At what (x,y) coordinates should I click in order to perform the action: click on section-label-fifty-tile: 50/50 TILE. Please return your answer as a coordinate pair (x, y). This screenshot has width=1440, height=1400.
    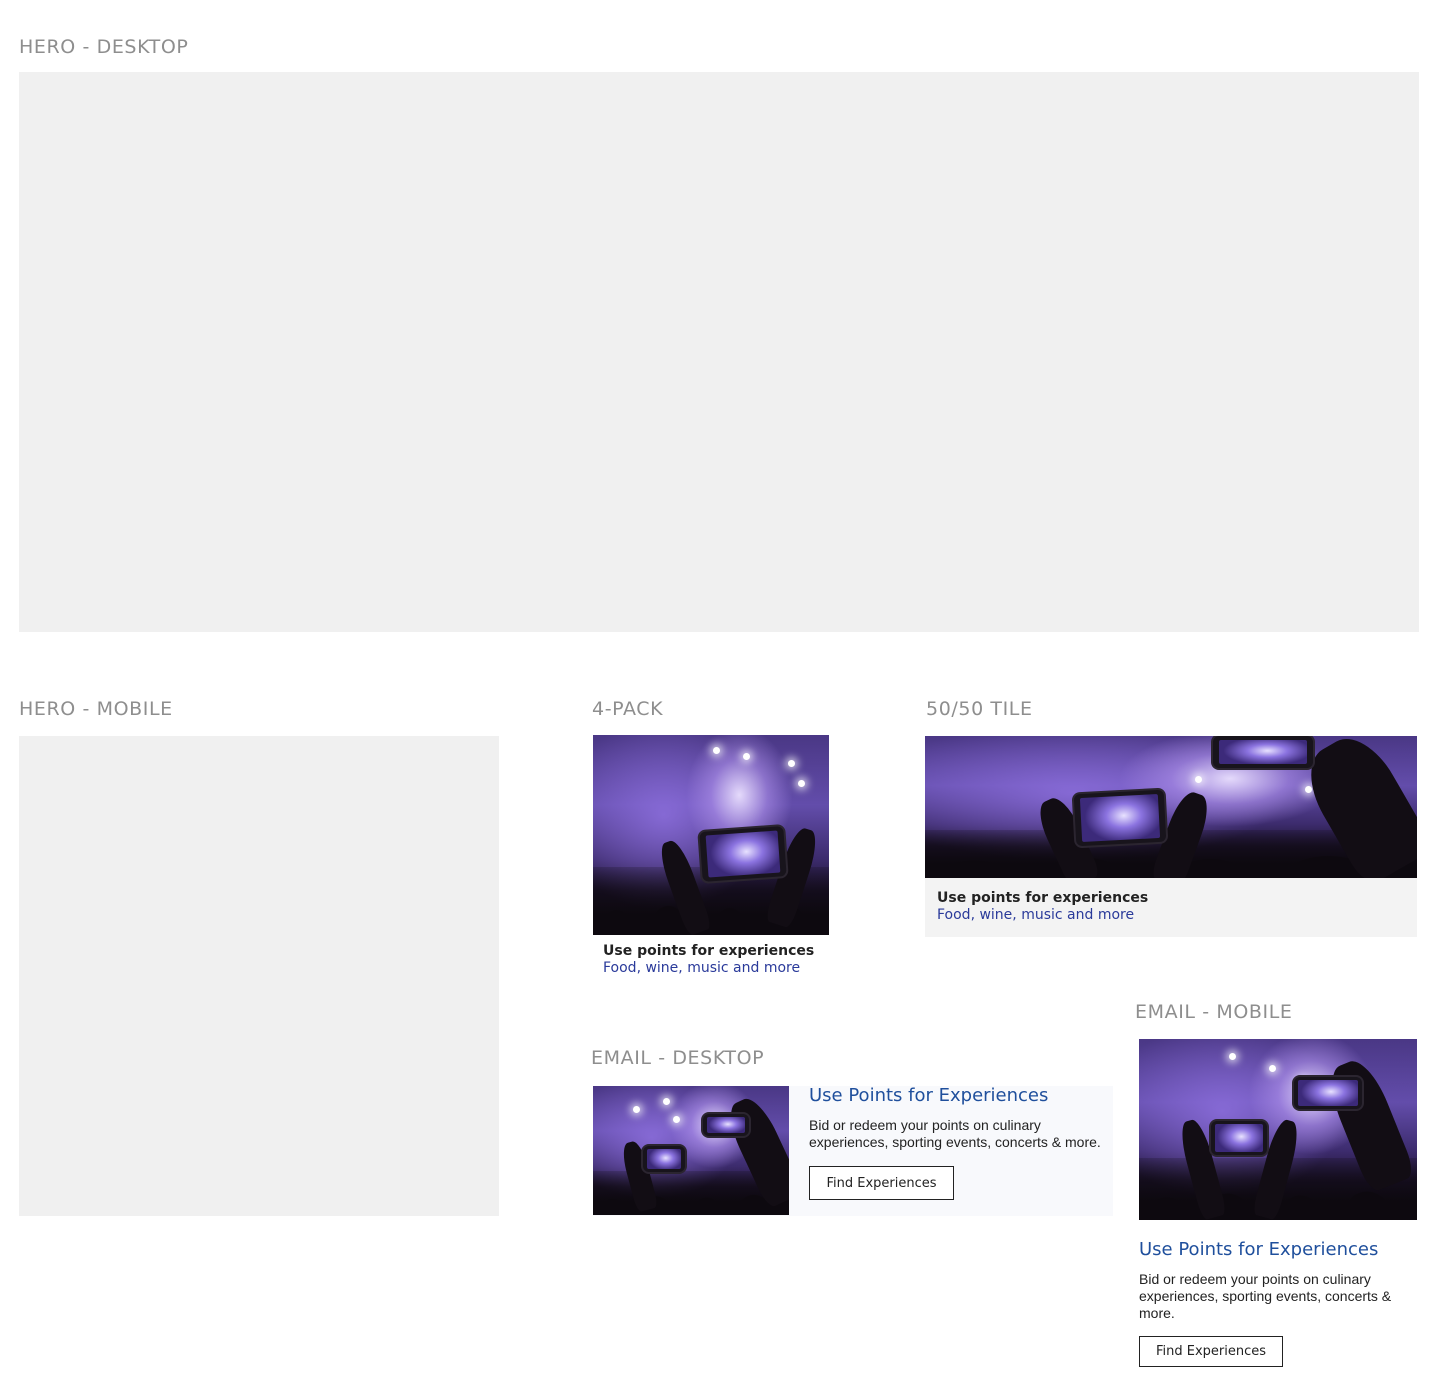
    Looking at the image, I should click on (979, 709).